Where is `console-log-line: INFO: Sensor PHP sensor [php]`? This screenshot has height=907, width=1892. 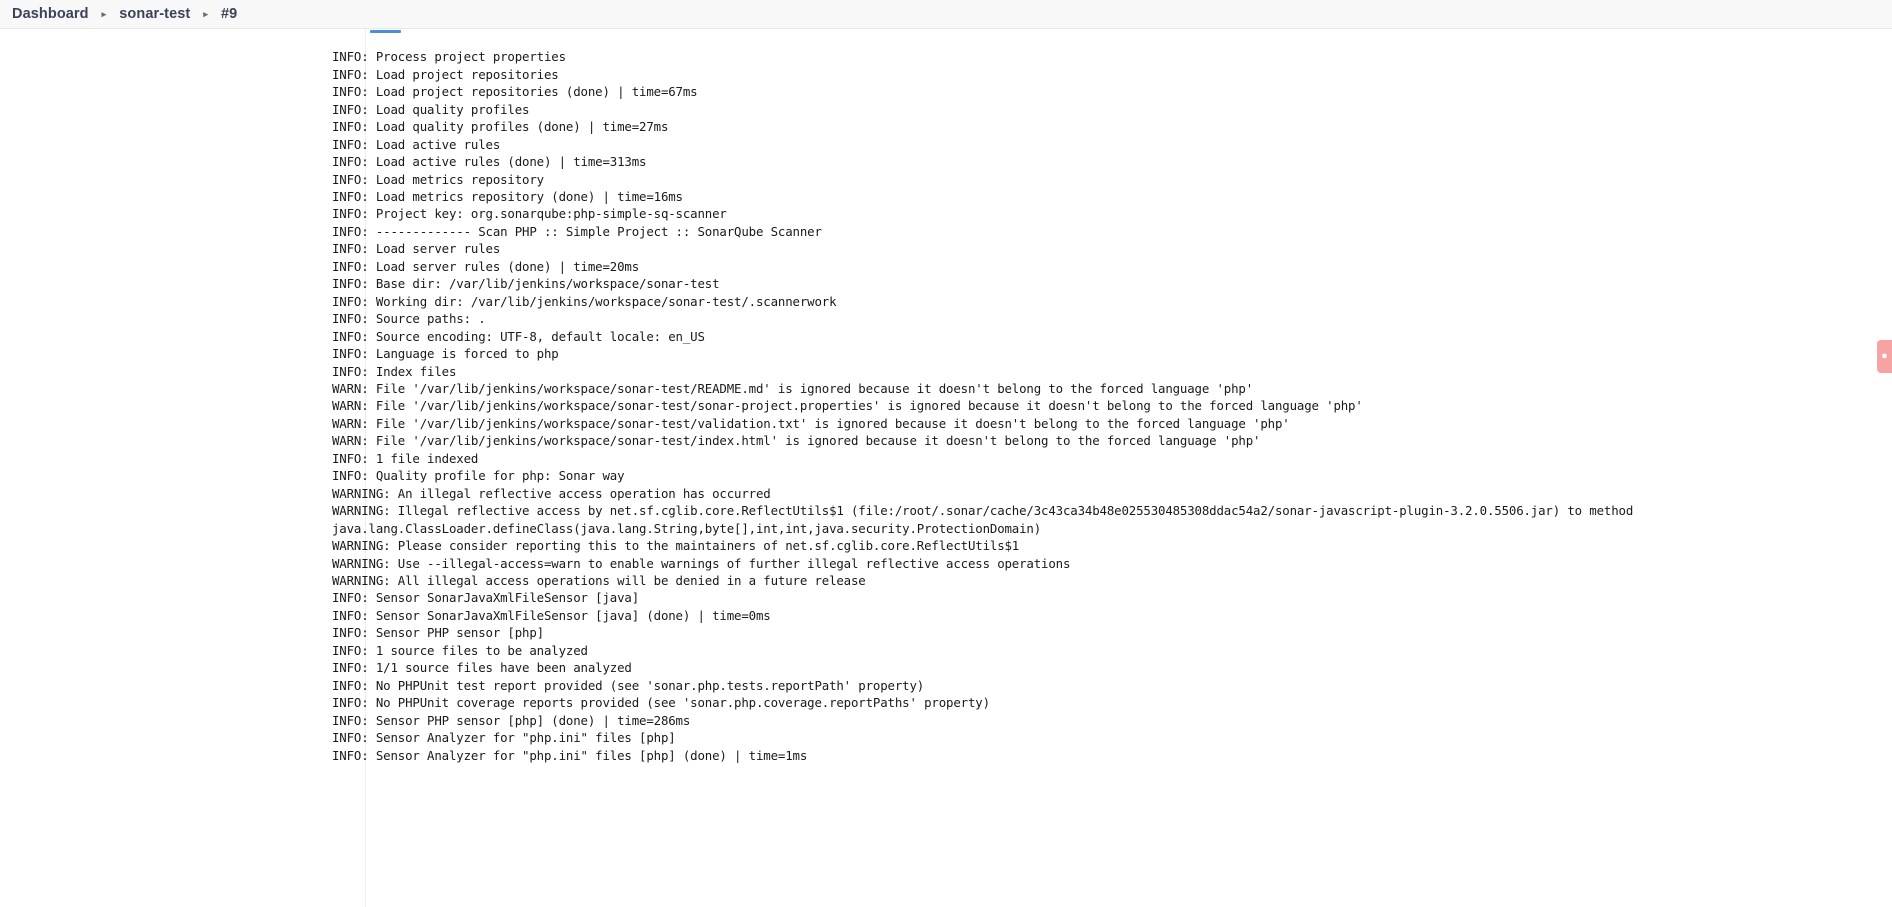
console-log-line: INFO: Sensor PHP sensor [php] is located at coordinates (438, 633).